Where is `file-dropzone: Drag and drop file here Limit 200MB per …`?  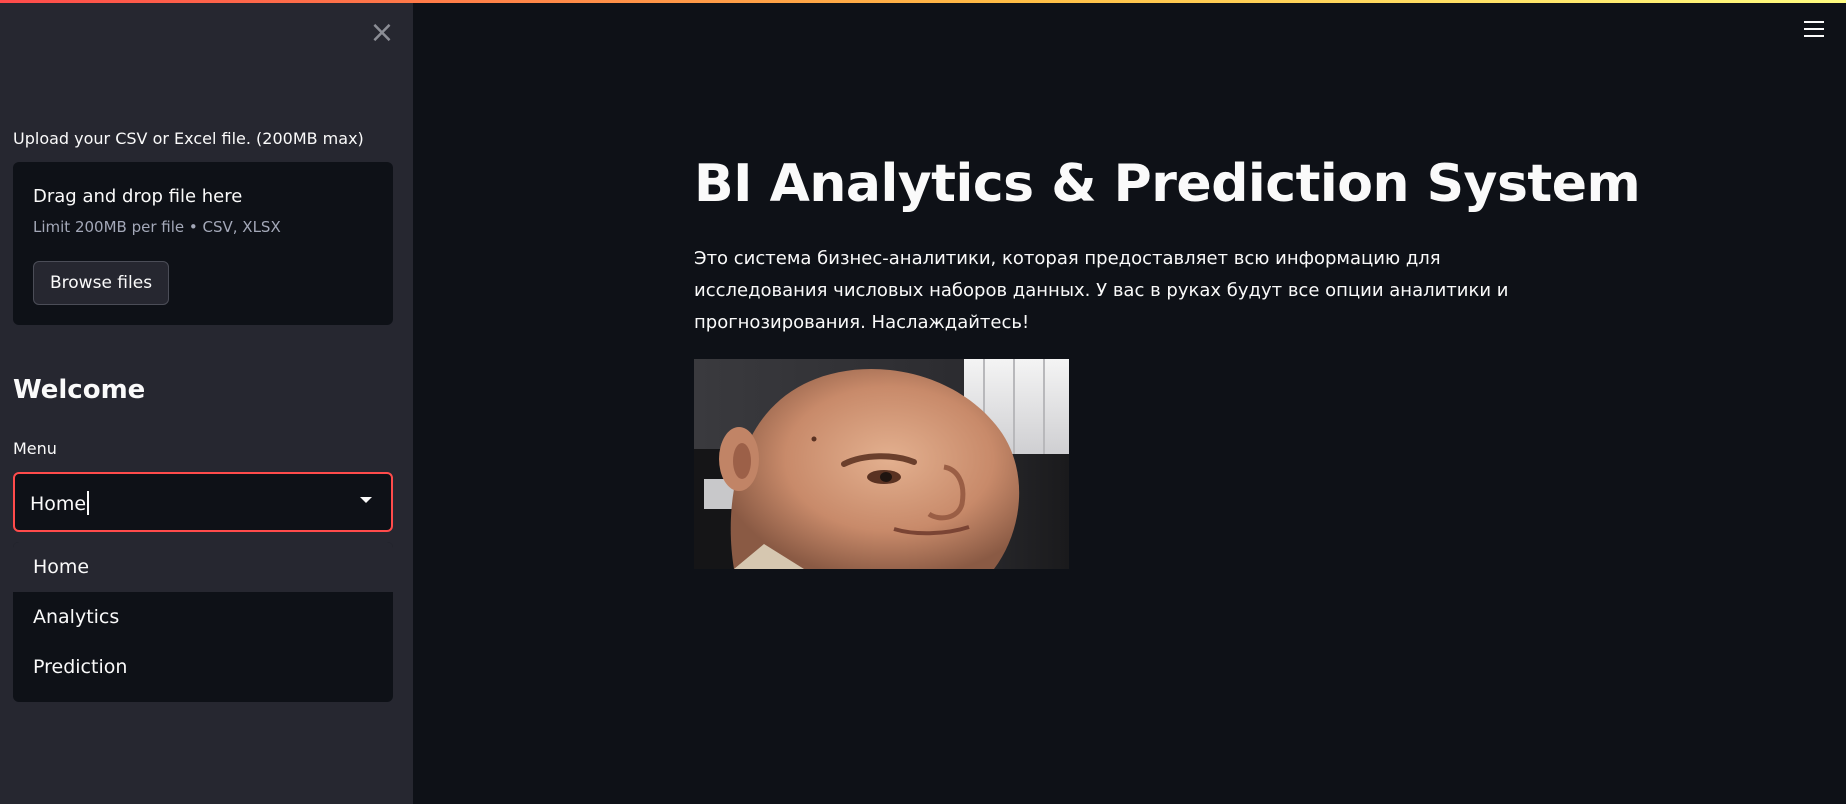 file-dropzone: Drag and drop file here Limit 200MB per … is located at coordinates (203, 243).